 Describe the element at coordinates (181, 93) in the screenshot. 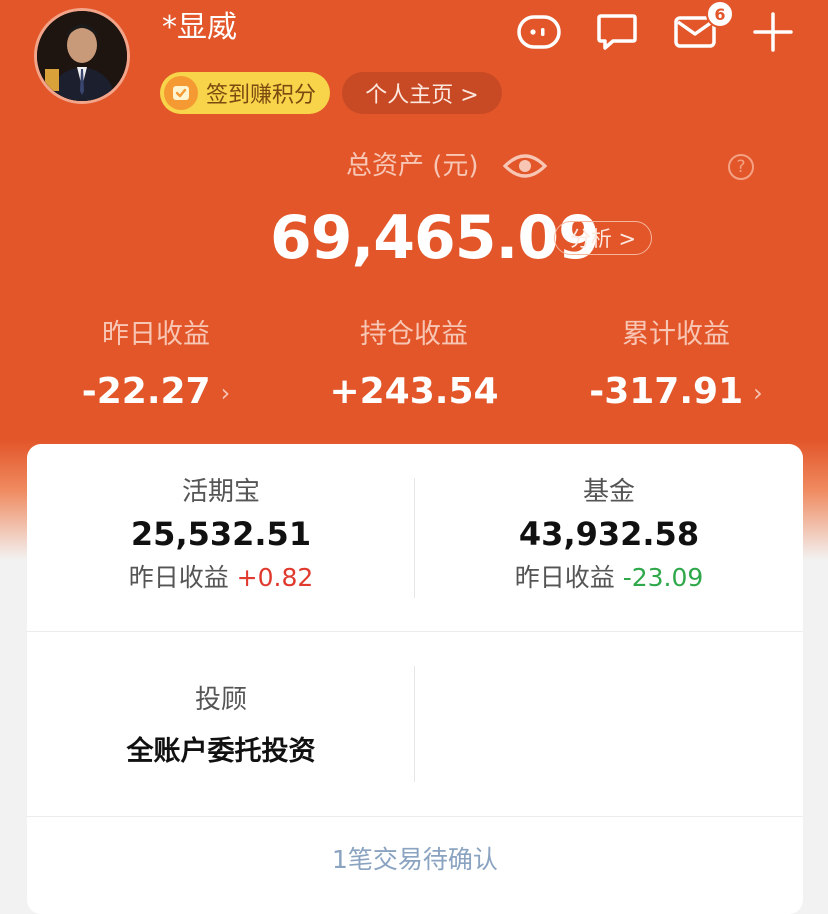

I see `checkin-icon` at that location.